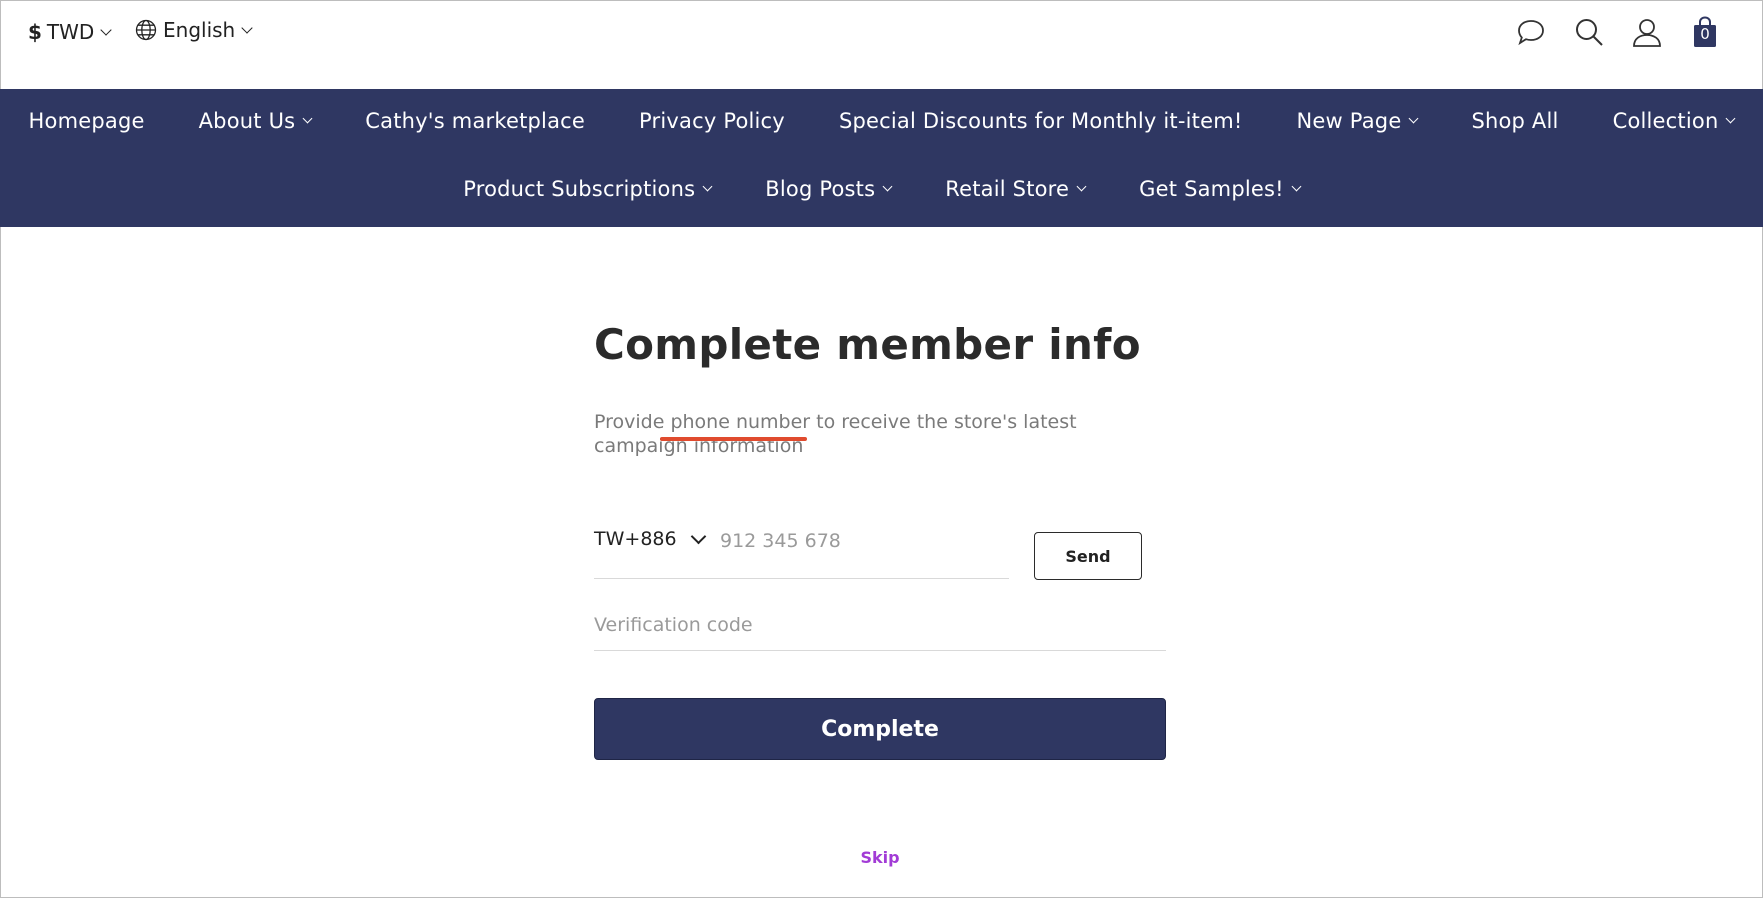 The width and height of the screenshot is (1763, 898). I want to click on page-title: Complete member info, so click(867, 344).